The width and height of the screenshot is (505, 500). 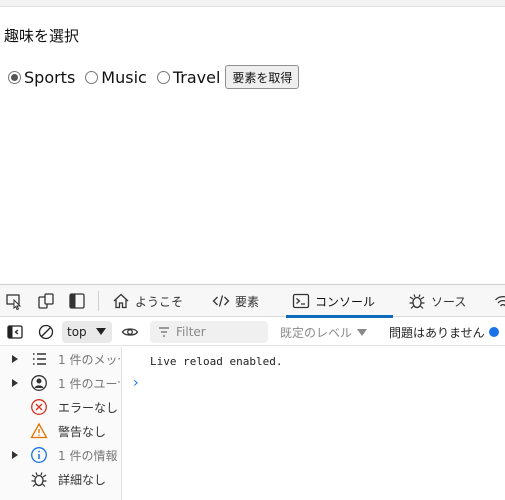 What do you see at coordinates (130, 332) in the screenshot?
I see `live-expression-eye-icon` at bounding box center [130, 332].